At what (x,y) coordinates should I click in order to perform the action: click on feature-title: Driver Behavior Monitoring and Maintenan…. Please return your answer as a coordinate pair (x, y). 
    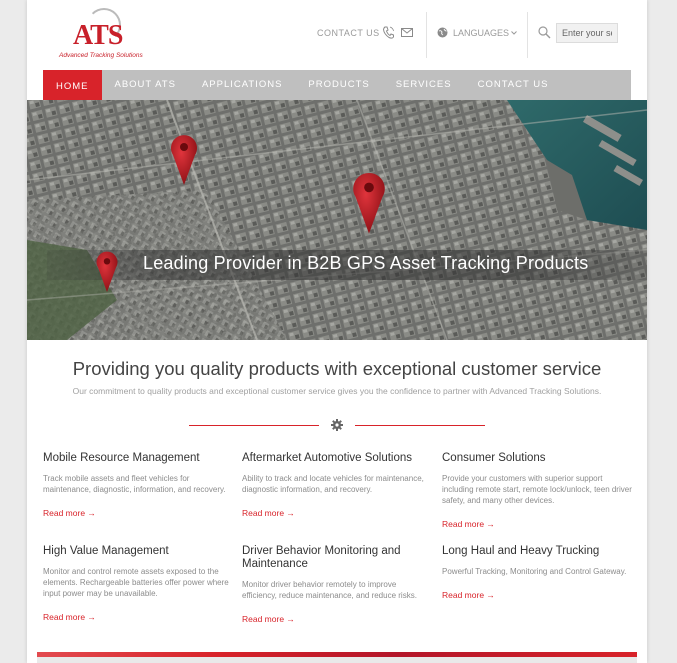
    Looking at the image, I should click on (321, 557).